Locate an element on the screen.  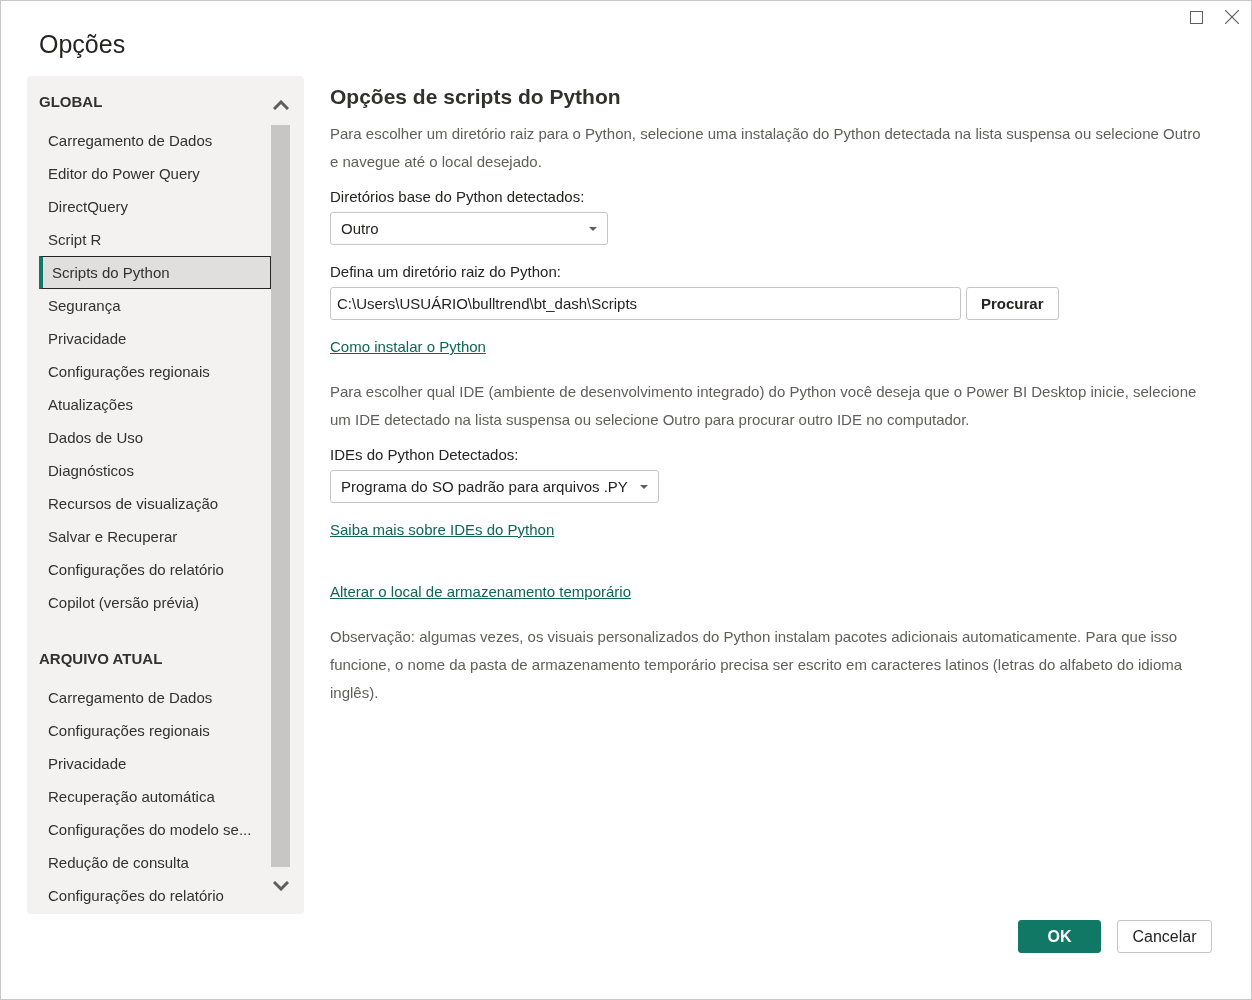
sidebar-item: Copilot (versão prévia) is located at coordinates (155, 602).